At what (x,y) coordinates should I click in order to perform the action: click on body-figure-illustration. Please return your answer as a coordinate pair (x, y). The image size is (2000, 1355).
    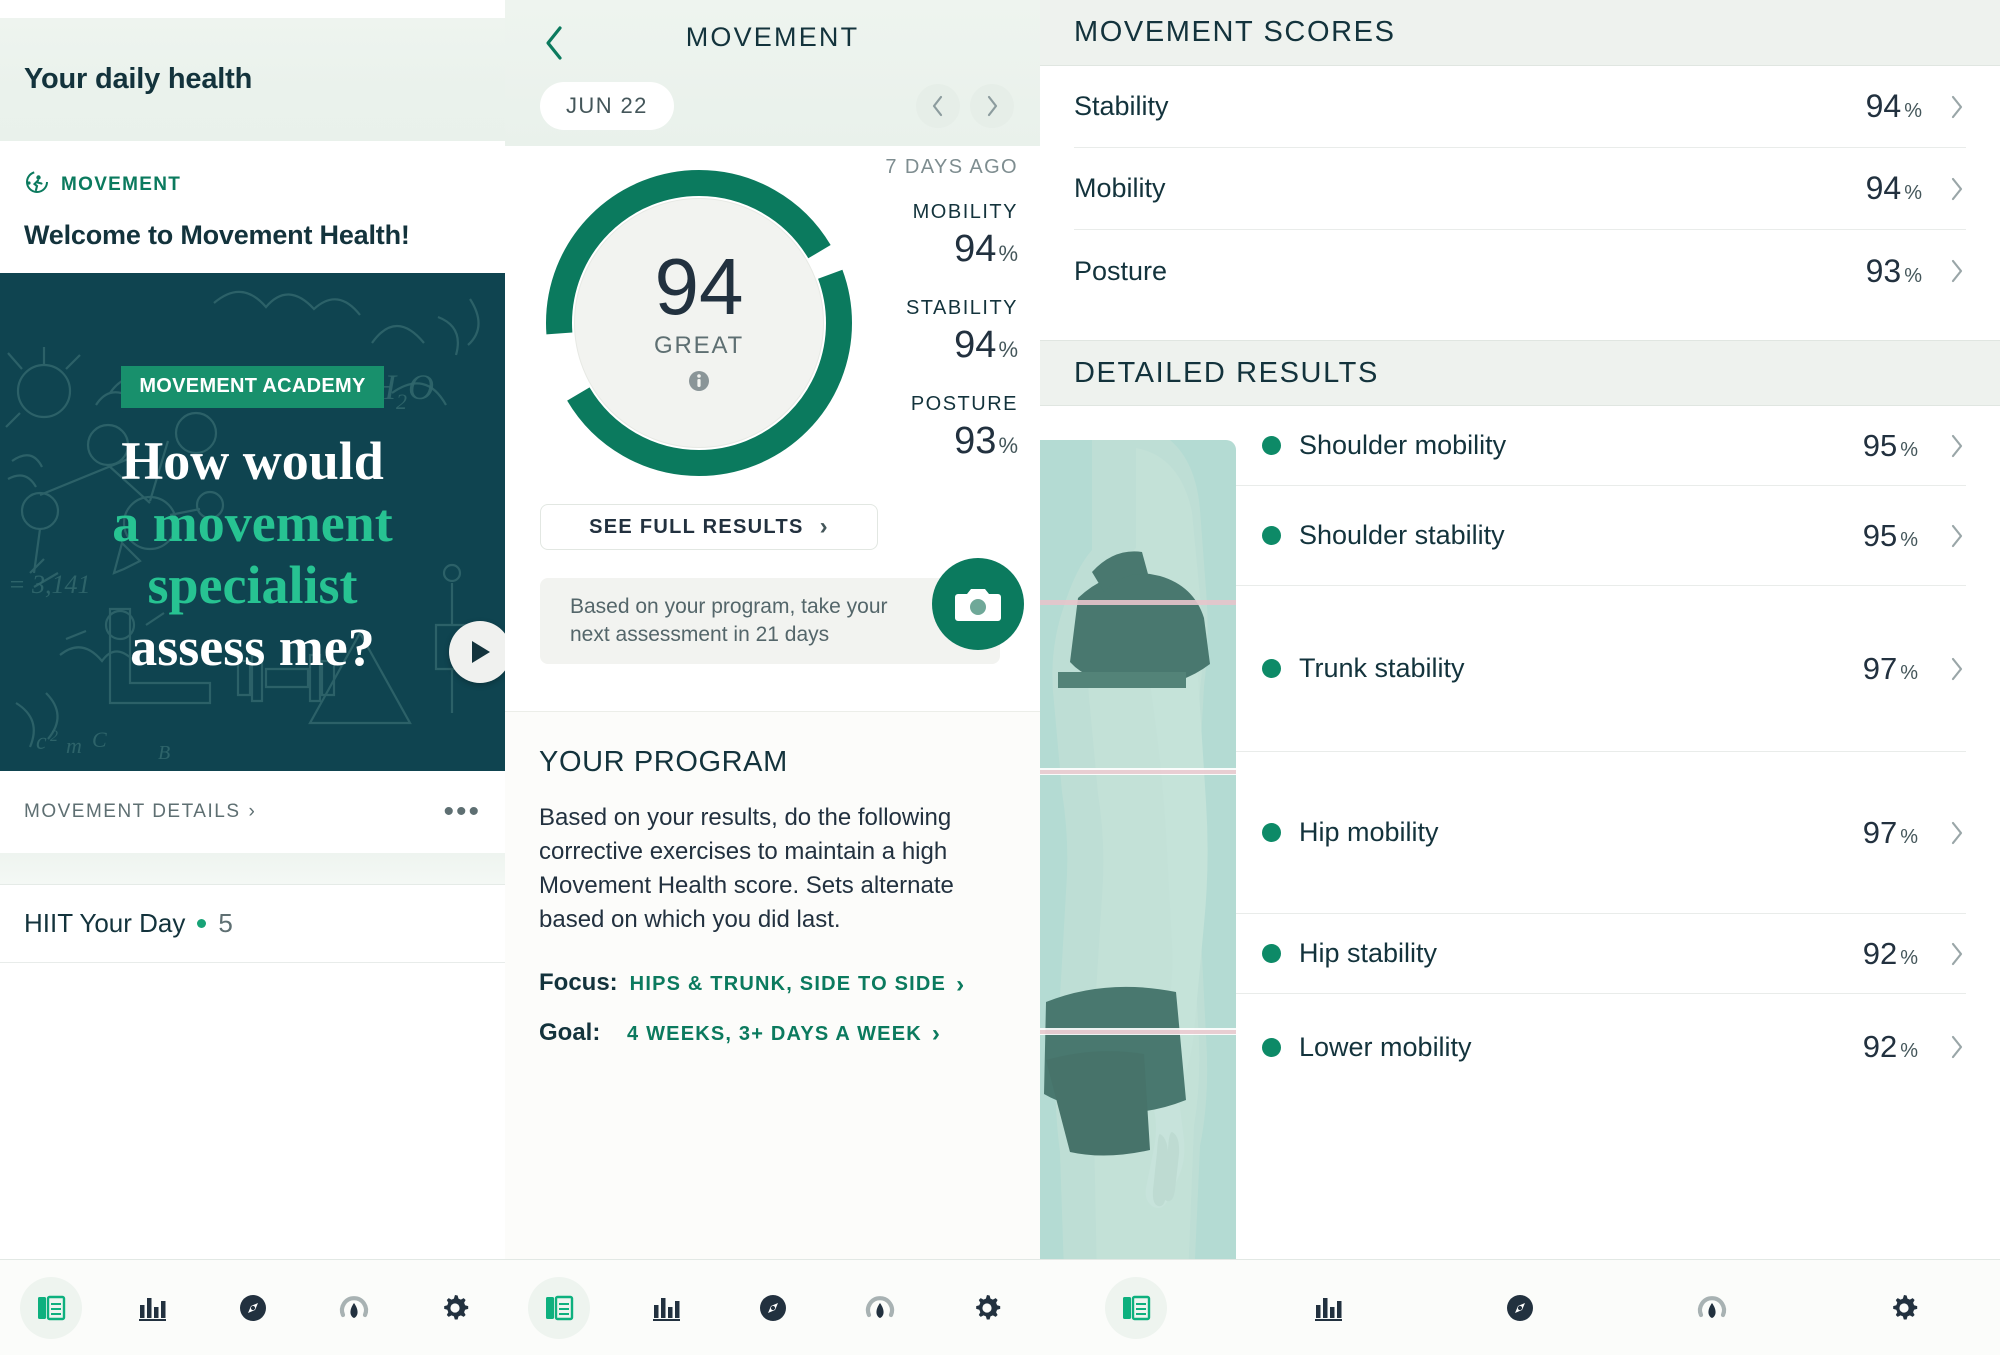
    Looking at the image, I should click on (1138, 874).